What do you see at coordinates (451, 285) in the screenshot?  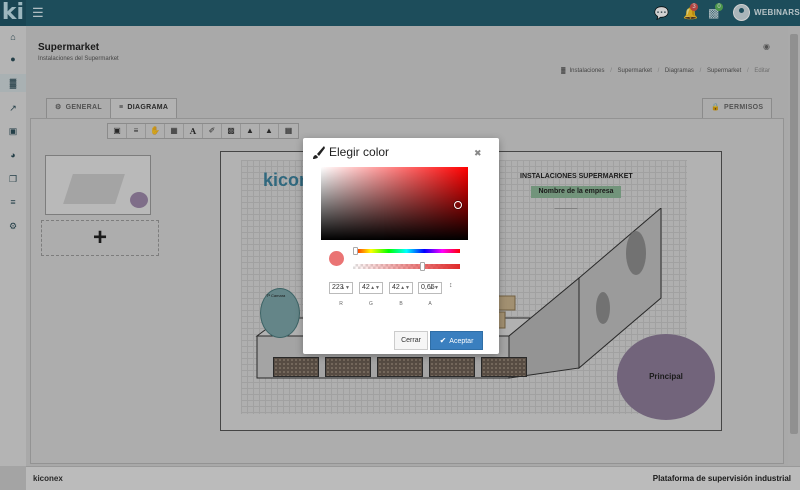 I see `format-toggle-icon: ↕` at bounding box center [451, 285].